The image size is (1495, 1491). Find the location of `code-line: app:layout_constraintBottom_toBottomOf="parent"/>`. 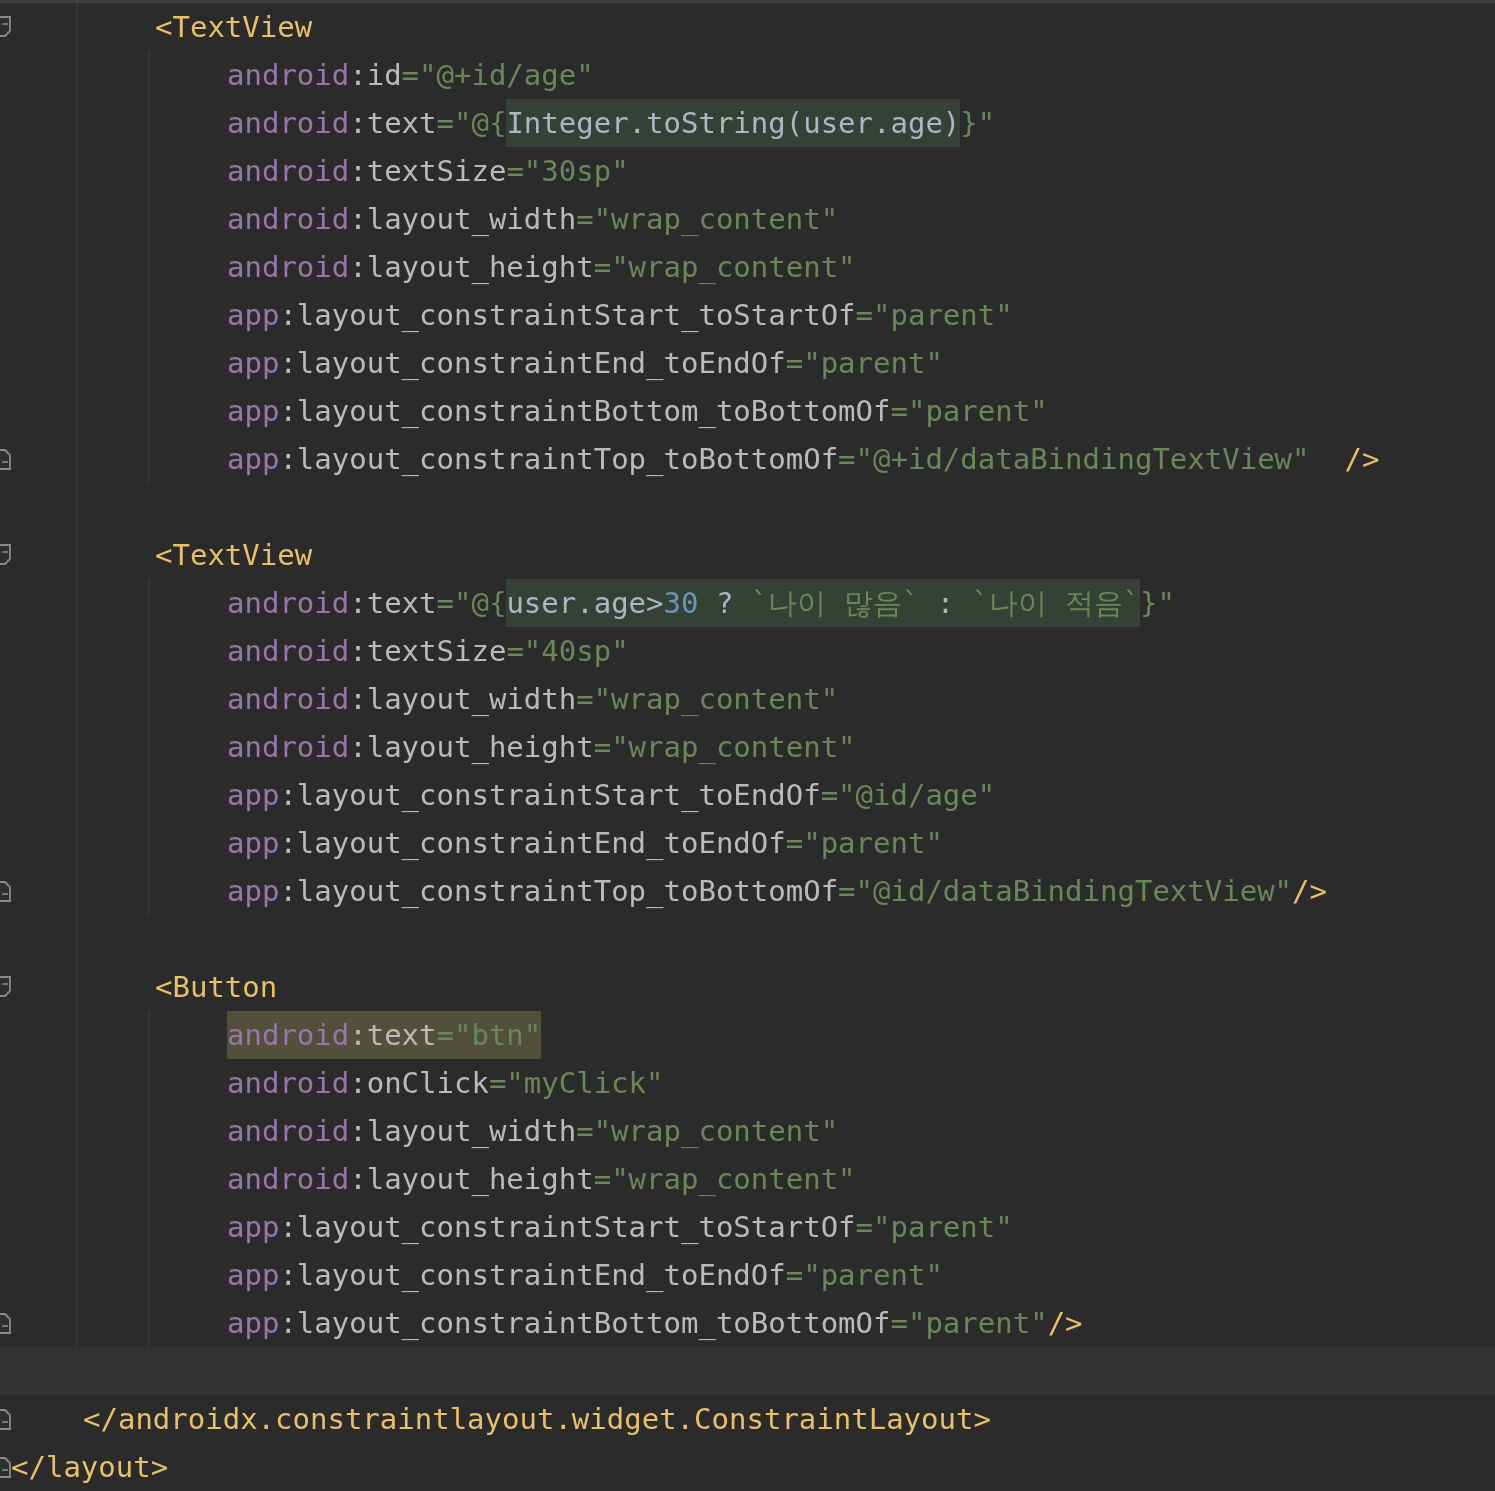

code-line: app:layout_constraintBottom_toBottomOf="parent"/> is located at coordinates (655, 1323).